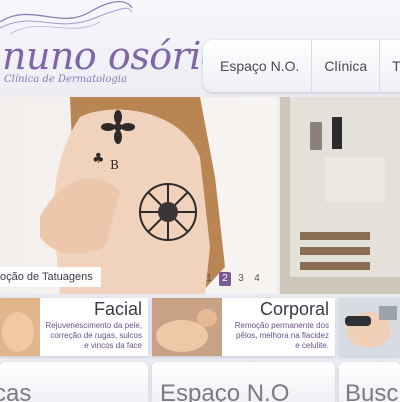 Image resolution: width=400 pixels, height=402 pixels. Describe the element at coordinates (20, 327) in the screenshot. I see `facial-photo` at that location.